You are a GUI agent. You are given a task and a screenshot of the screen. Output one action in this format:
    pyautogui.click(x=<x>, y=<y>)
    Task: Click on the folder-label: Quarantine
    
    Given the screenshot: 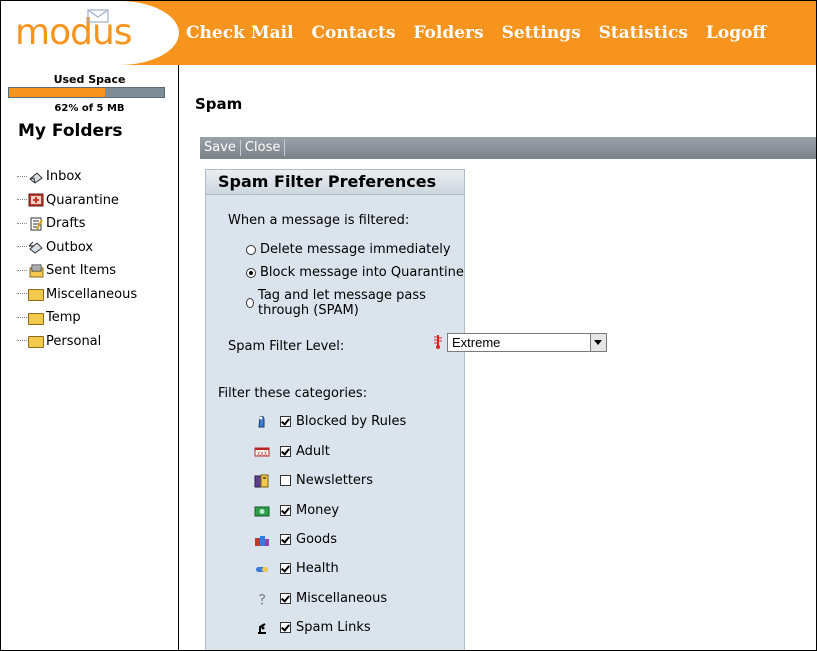 What is the action you would take?
    pyautogui.click(x=82, y=200)
    